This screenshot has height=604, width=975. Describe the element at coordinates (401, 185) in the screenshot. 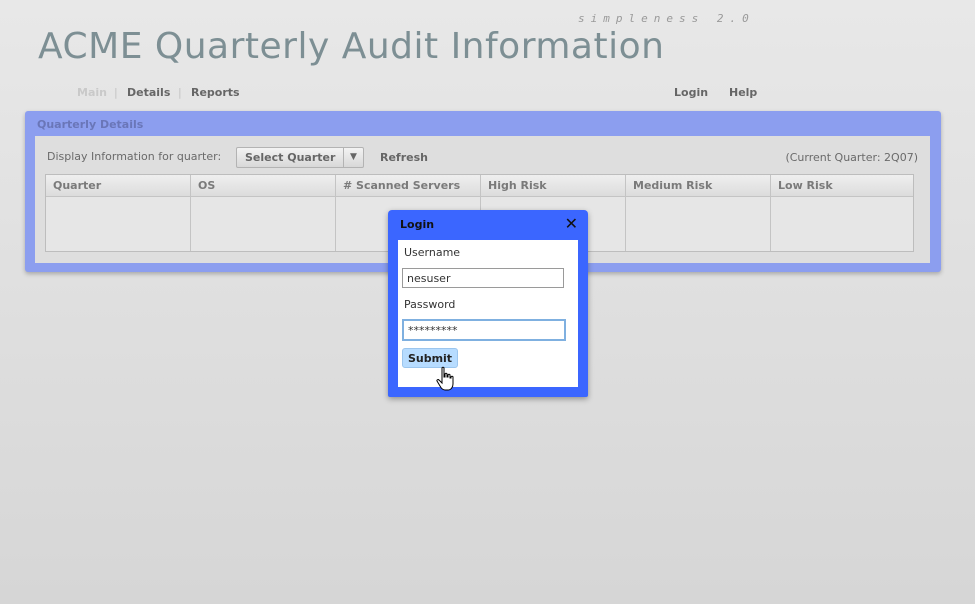

I see `column-header-scanned-servers: # Scanned Servers` at that location.